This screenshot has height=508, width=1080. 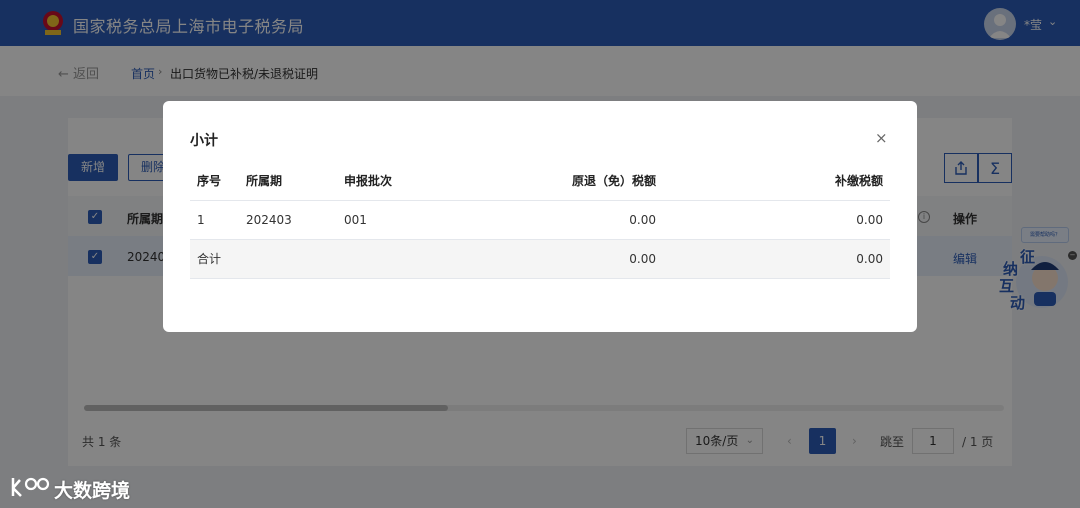 What do you see at coordinates (869, 259) in the screenshot?
I see `summary-supplementary-tax: 0.00` at bounding box center [869, 259].